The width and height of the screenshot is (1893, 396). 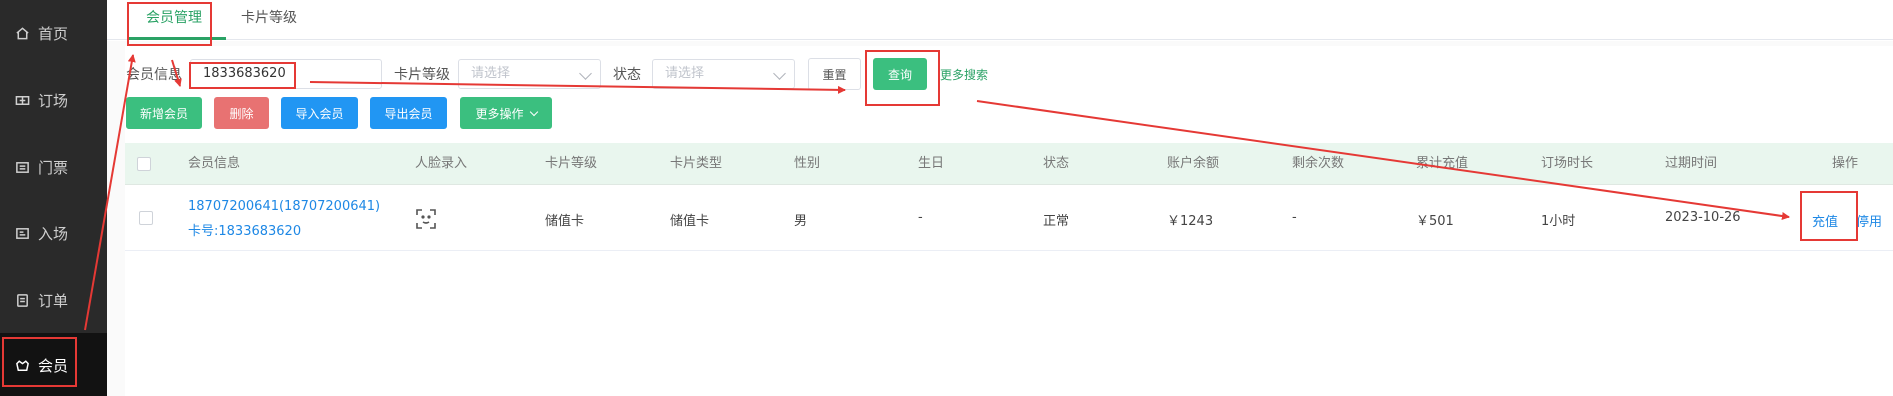 What do you see at coordinates (723, 74) in the screenshot?
I see `status-select: 请选择` at bounding box center [723, 74].